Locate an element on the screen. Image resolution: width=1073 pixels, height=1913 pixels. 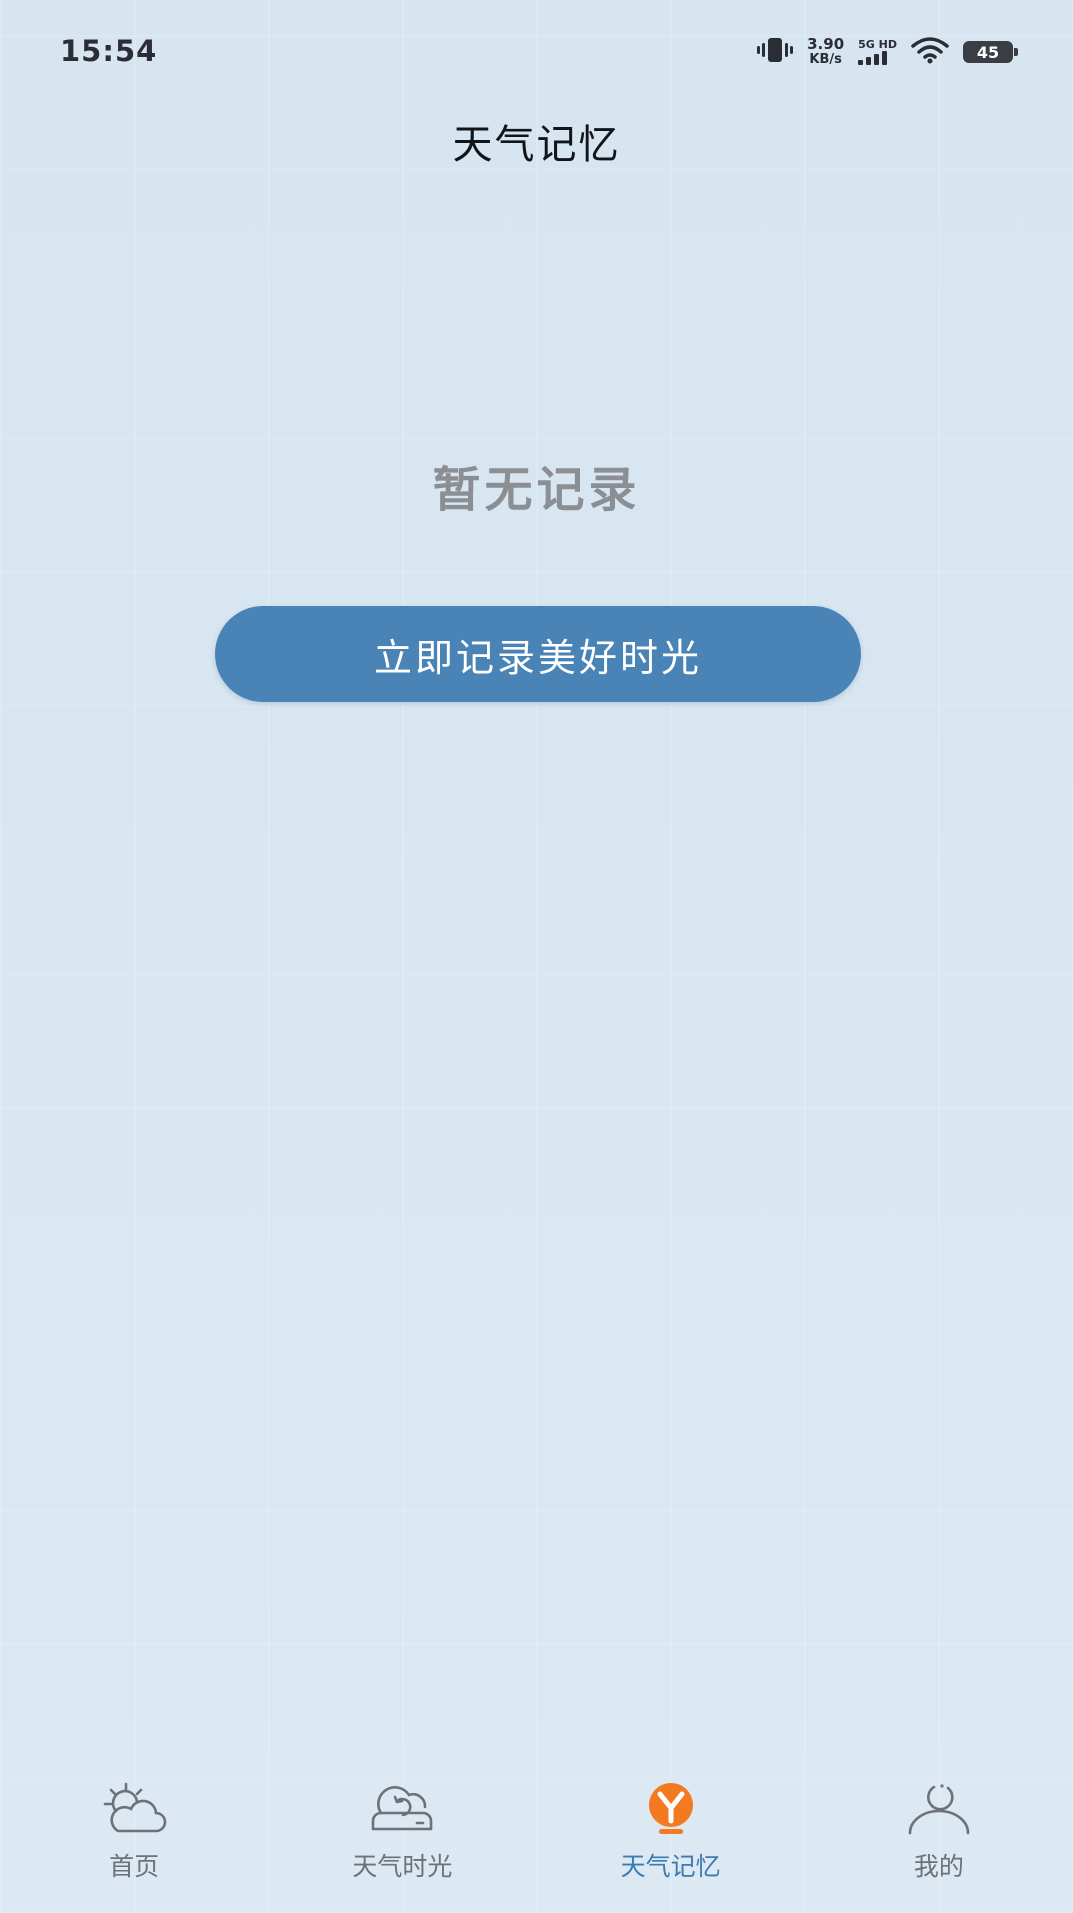
status-indicators: 3.90 KB/s 5G HD 45 is located at coordinates (887, 52).